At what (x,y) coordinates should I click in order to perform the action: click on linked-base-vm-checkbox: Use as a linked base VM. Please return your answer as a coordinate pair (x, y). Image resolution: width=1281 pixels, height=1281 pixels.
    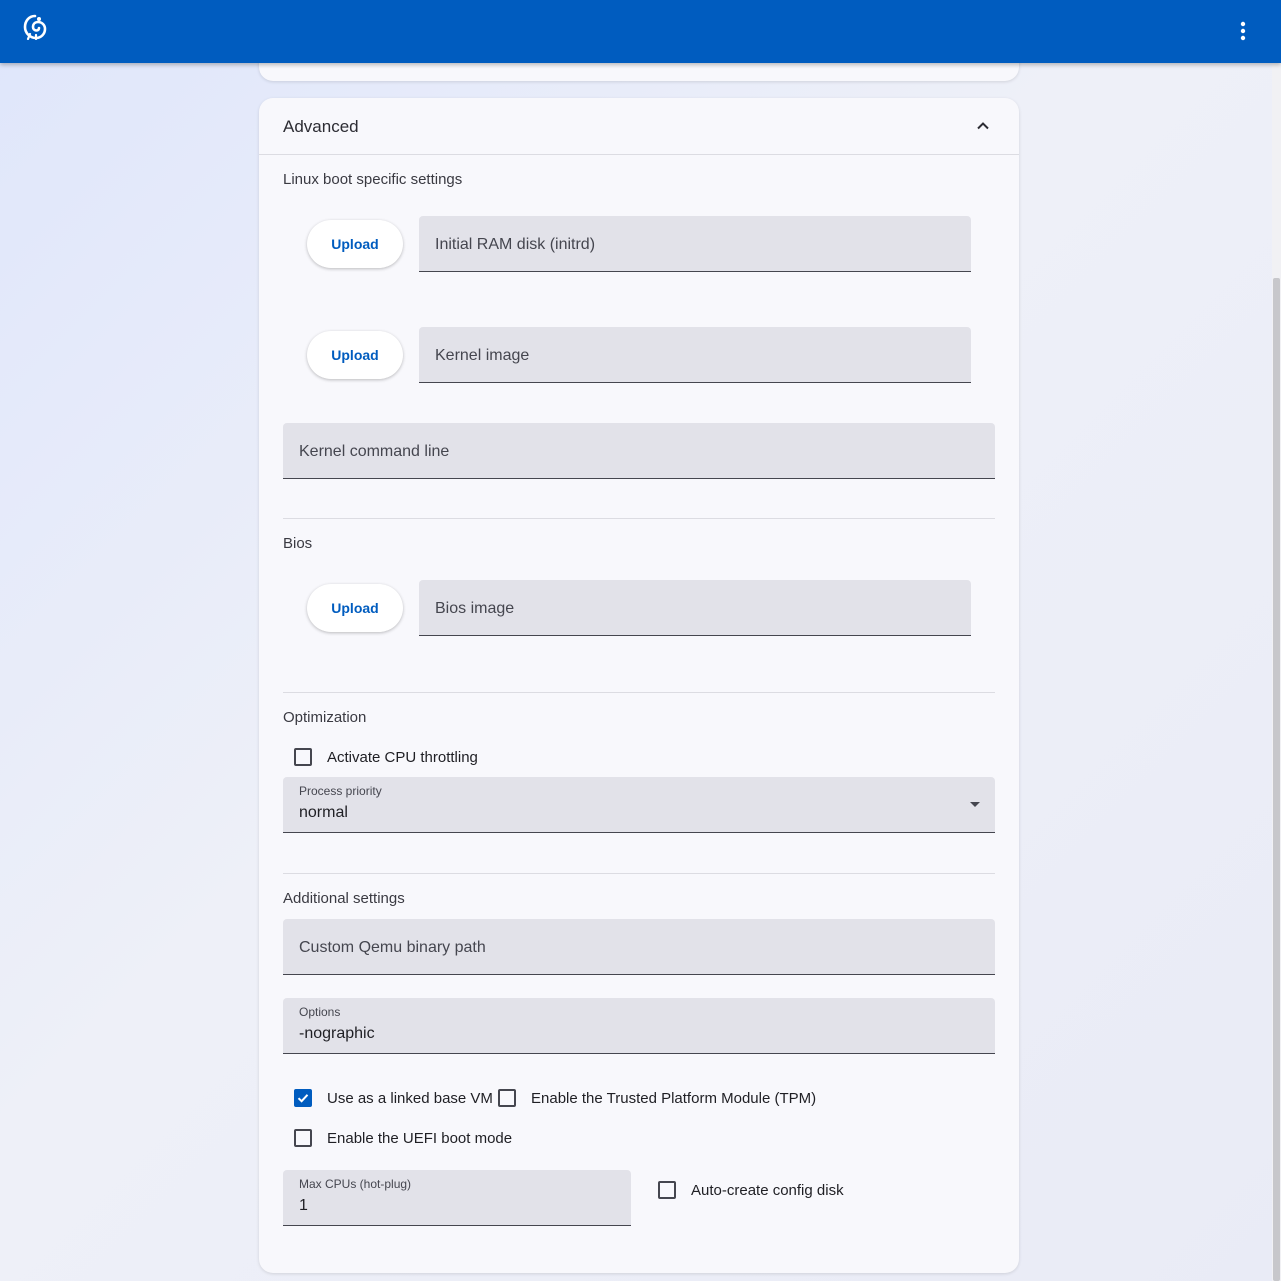
    Looking at the image, I should click on (388, 1098).